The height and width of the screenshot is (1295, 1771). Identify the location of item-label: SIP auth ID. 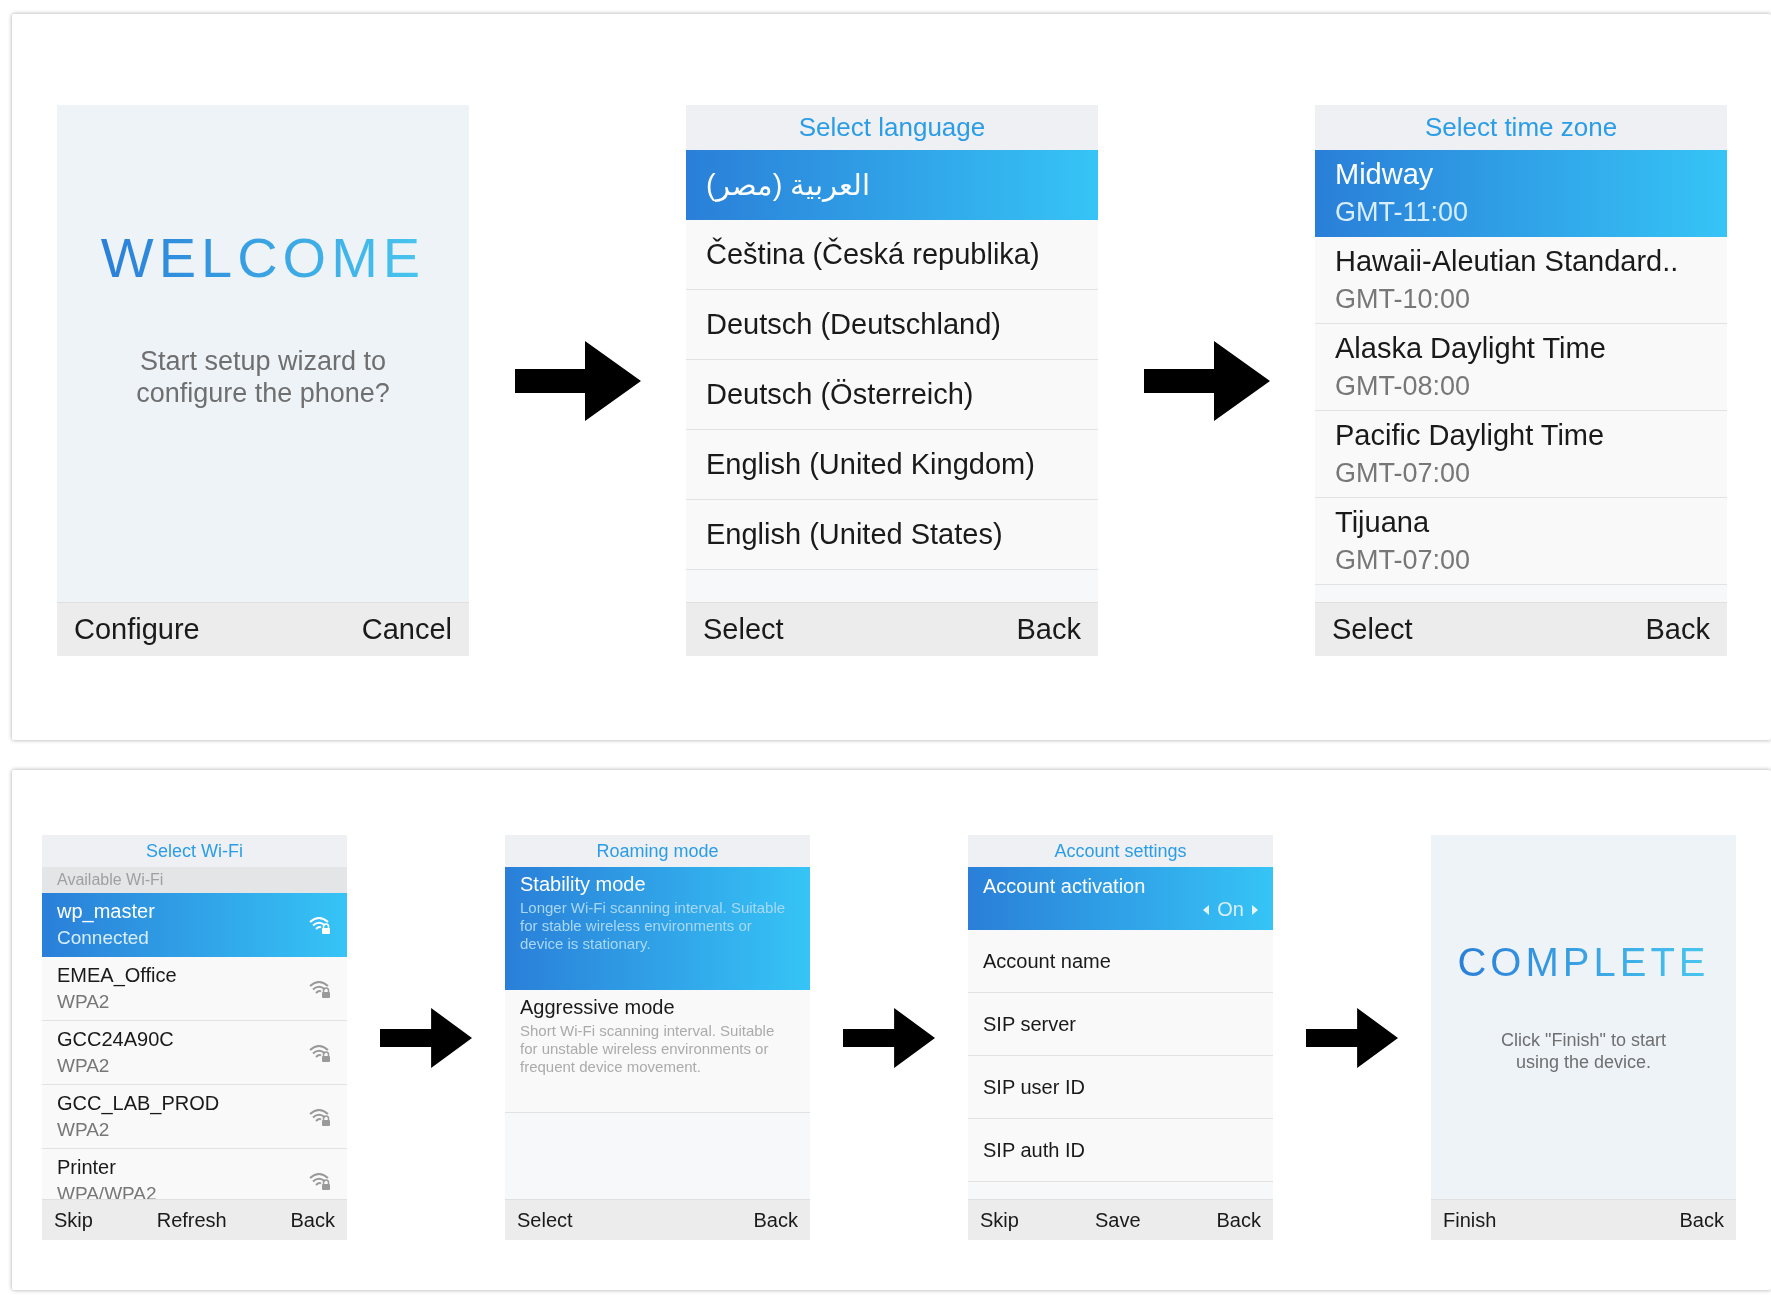
(1034, 1150).